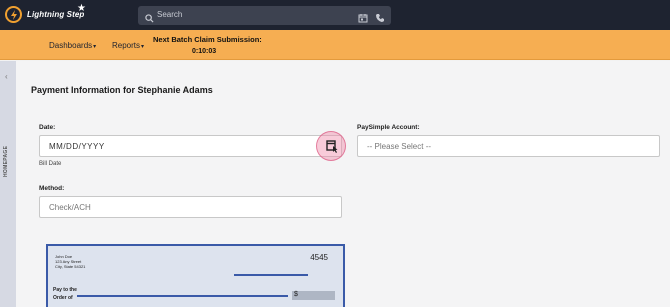 The width and height of the screenshot is (670, 307). I want to click on nav-dashboards: Dashboards▾, so click(72, 45).